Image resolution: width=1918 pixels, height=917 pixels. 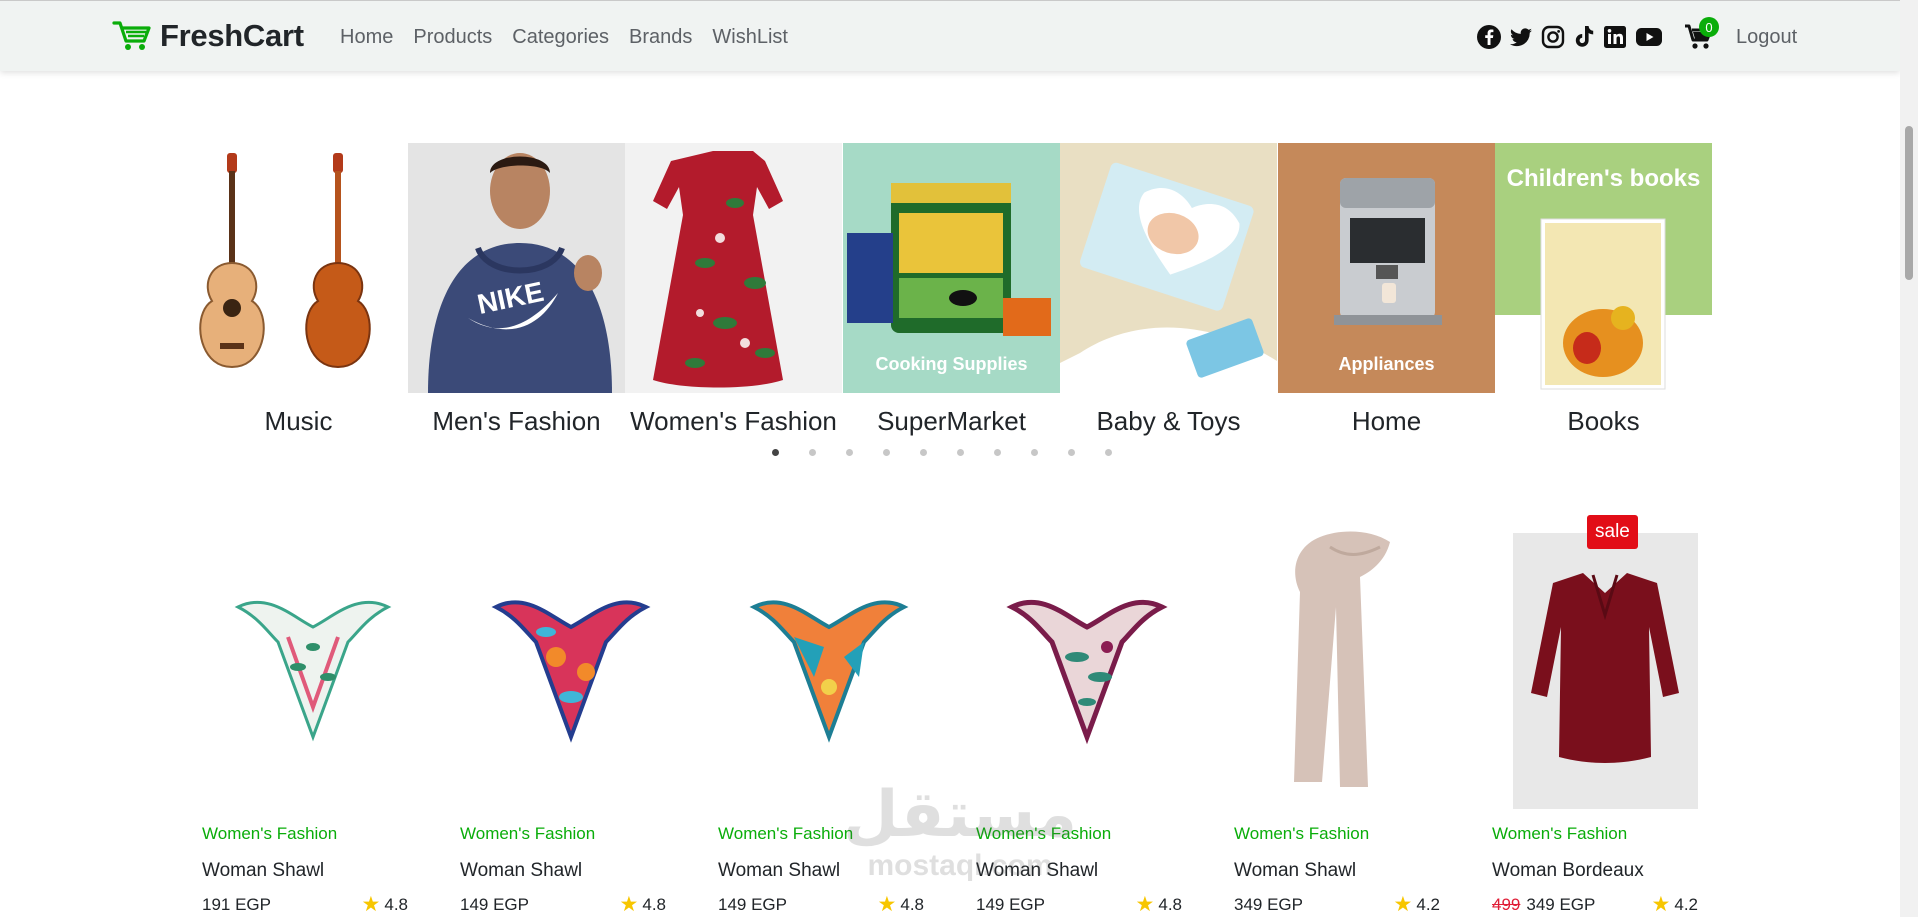 I want to click on category-item-supermarket: Cooking Supplies SuperMarket, so click(x=951, y=290).